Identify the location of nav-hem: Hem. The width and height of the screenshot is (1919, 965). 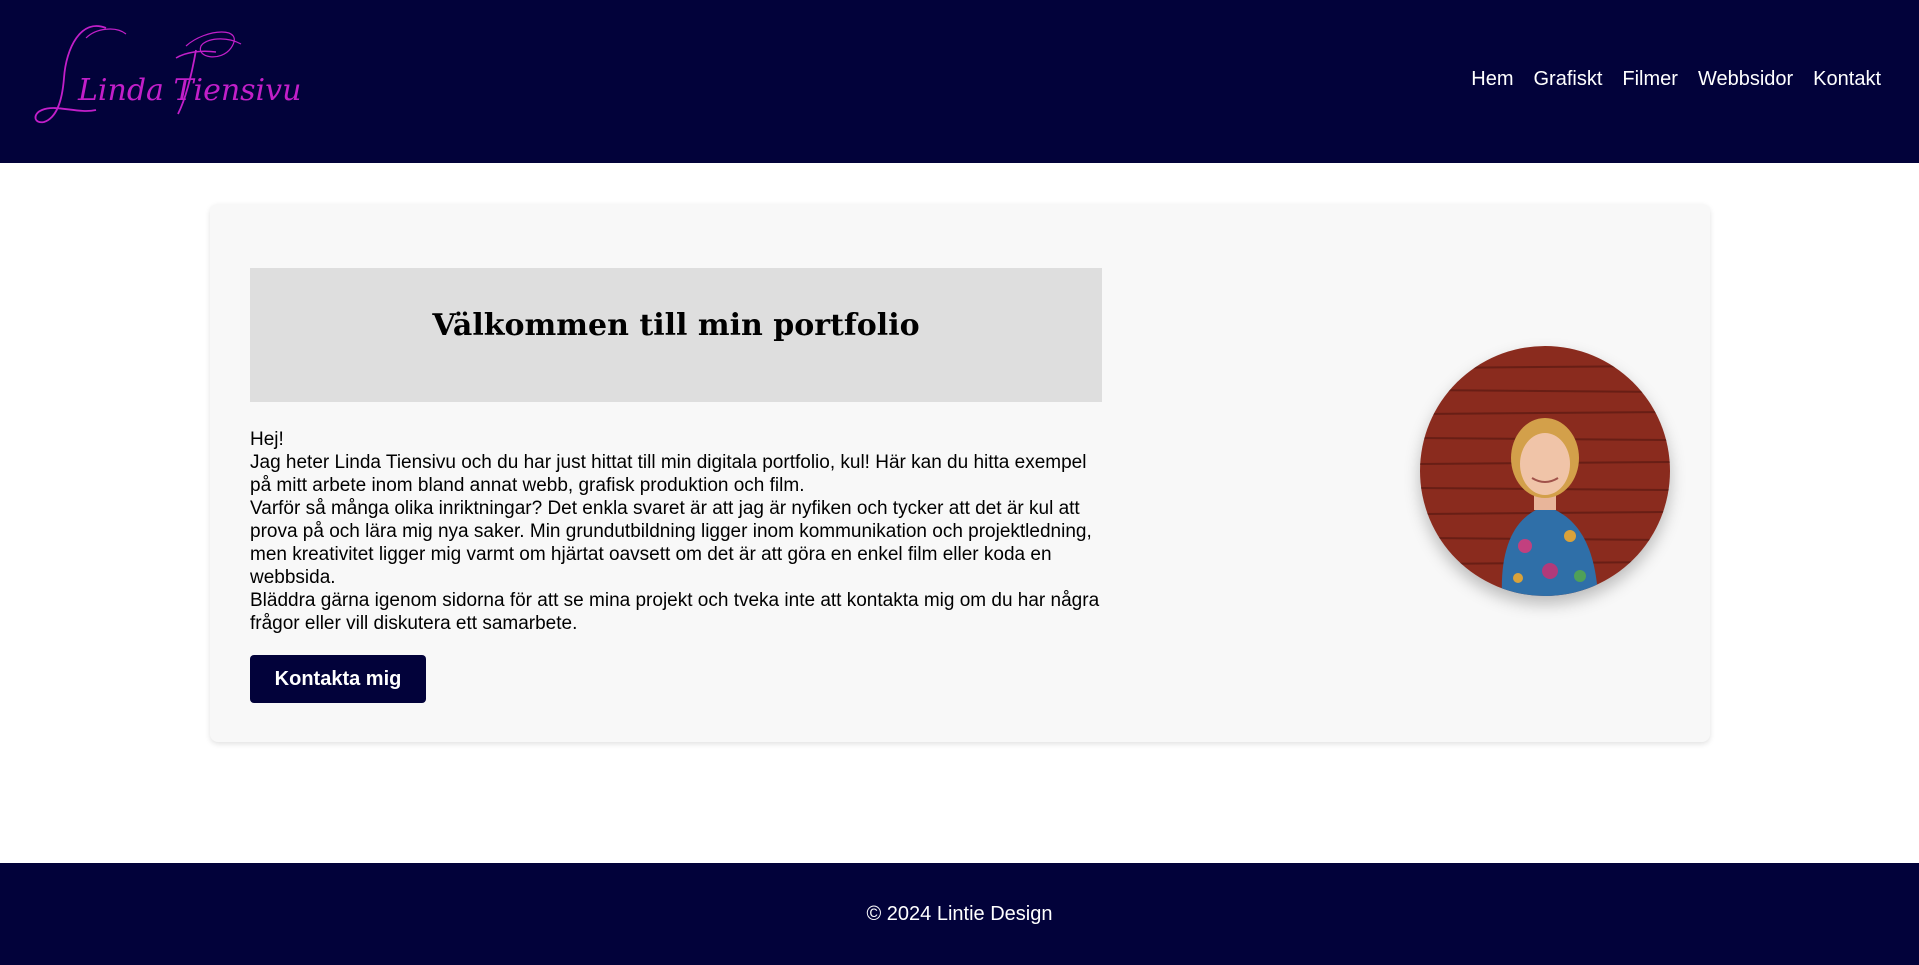
(1492, 79).